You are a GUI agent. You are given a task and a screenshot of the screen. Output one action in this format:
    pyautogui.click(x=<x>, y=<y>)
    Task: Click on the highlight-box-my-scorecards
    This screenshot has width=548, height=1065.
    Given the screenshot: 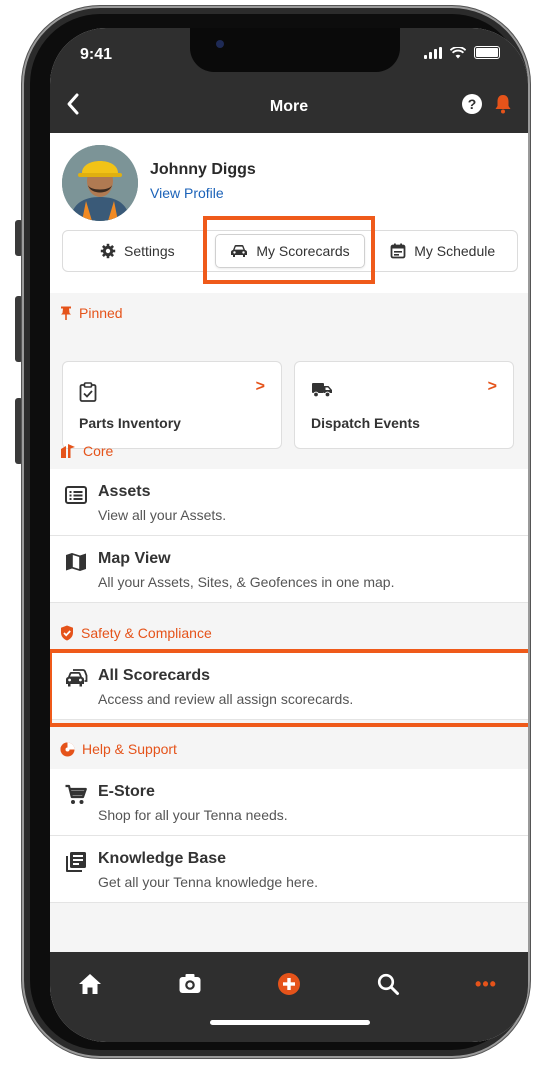 What is the action you would take?
    pyautogui.click(x=289, y=250)
    